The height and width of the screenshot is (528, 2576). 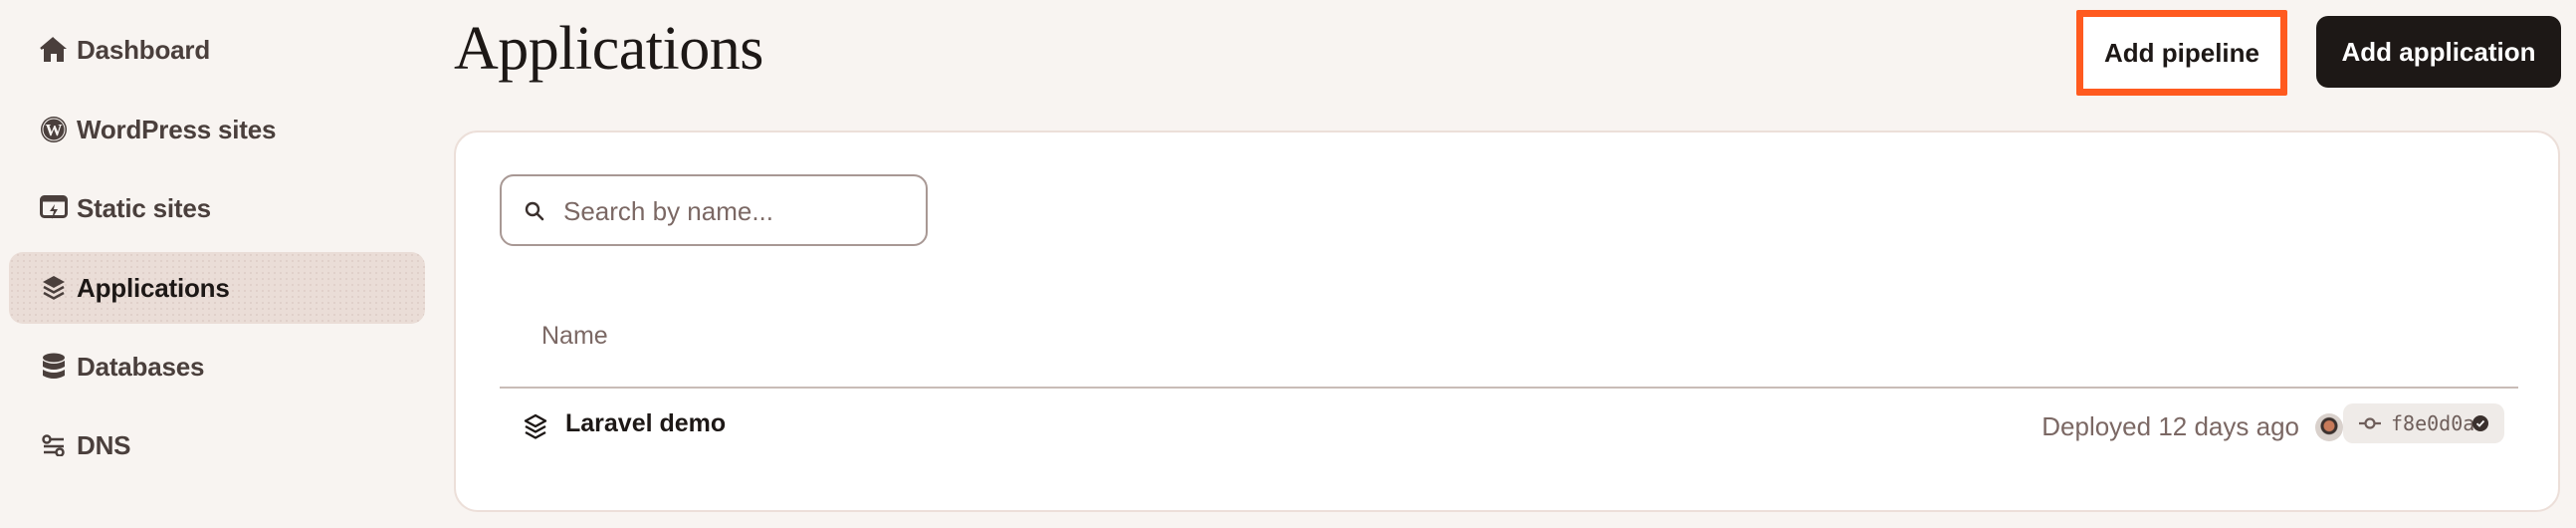 I want to click on column-header-name: Name, so click(x=574, y=337).